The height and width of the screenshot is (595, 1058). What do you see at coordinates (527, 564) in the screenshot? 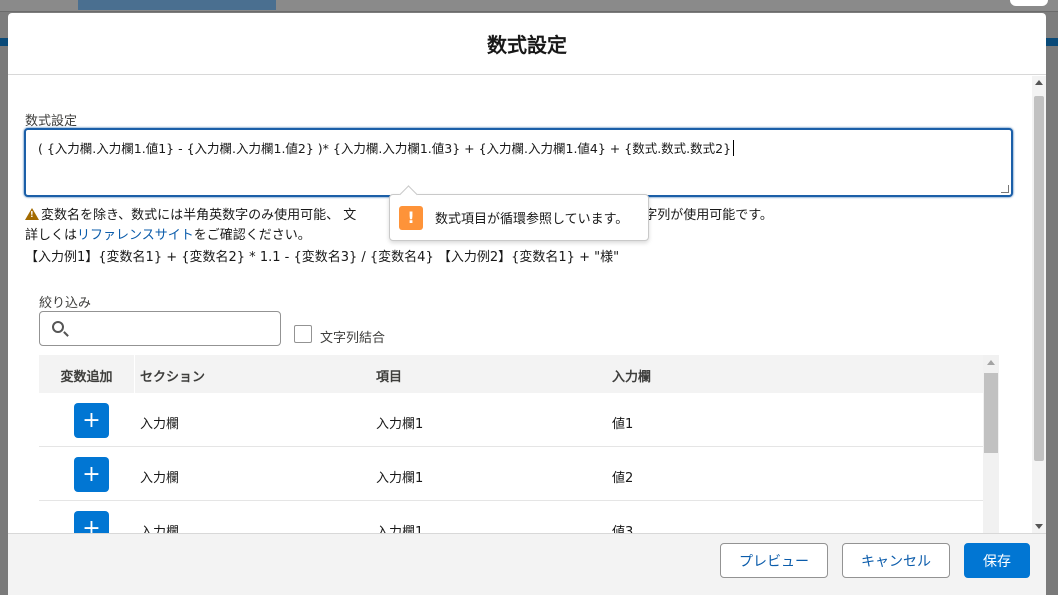
I see `modal-footer: プレビュー キャンセル 保存` at bounding box center [527, 564].